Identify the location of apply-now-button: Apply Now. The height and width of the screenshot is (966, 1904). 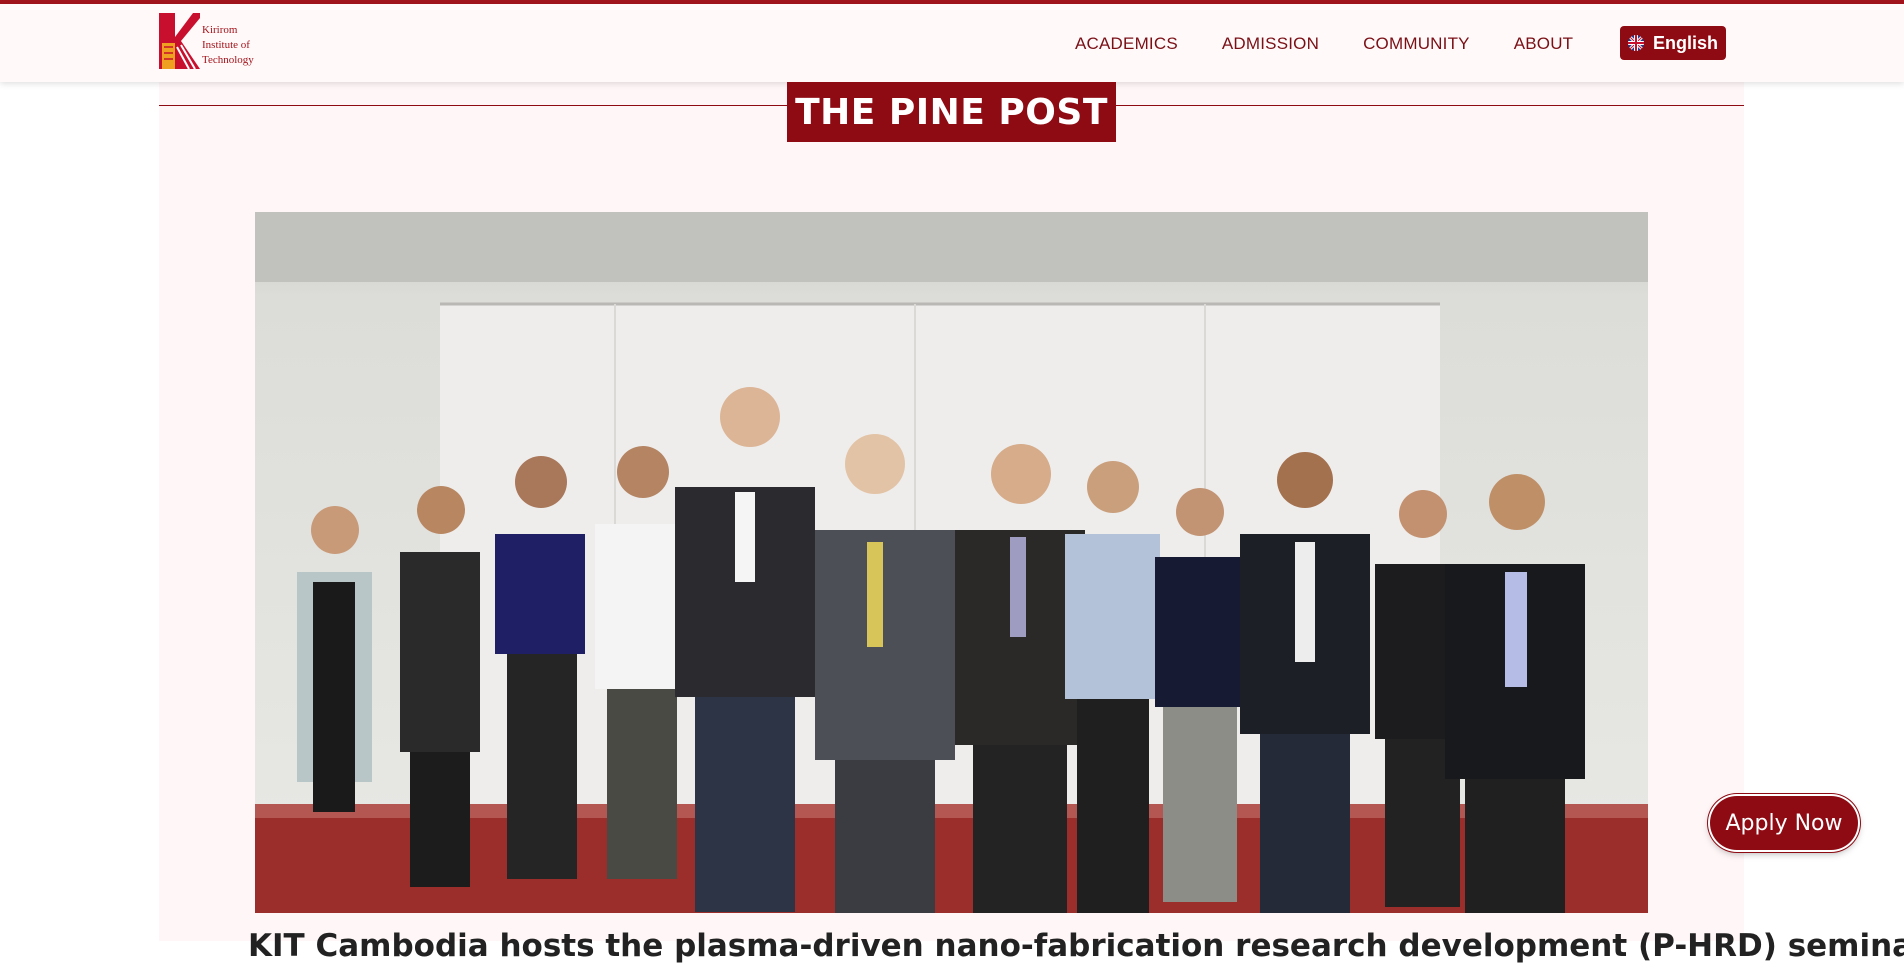
(1784, 823).